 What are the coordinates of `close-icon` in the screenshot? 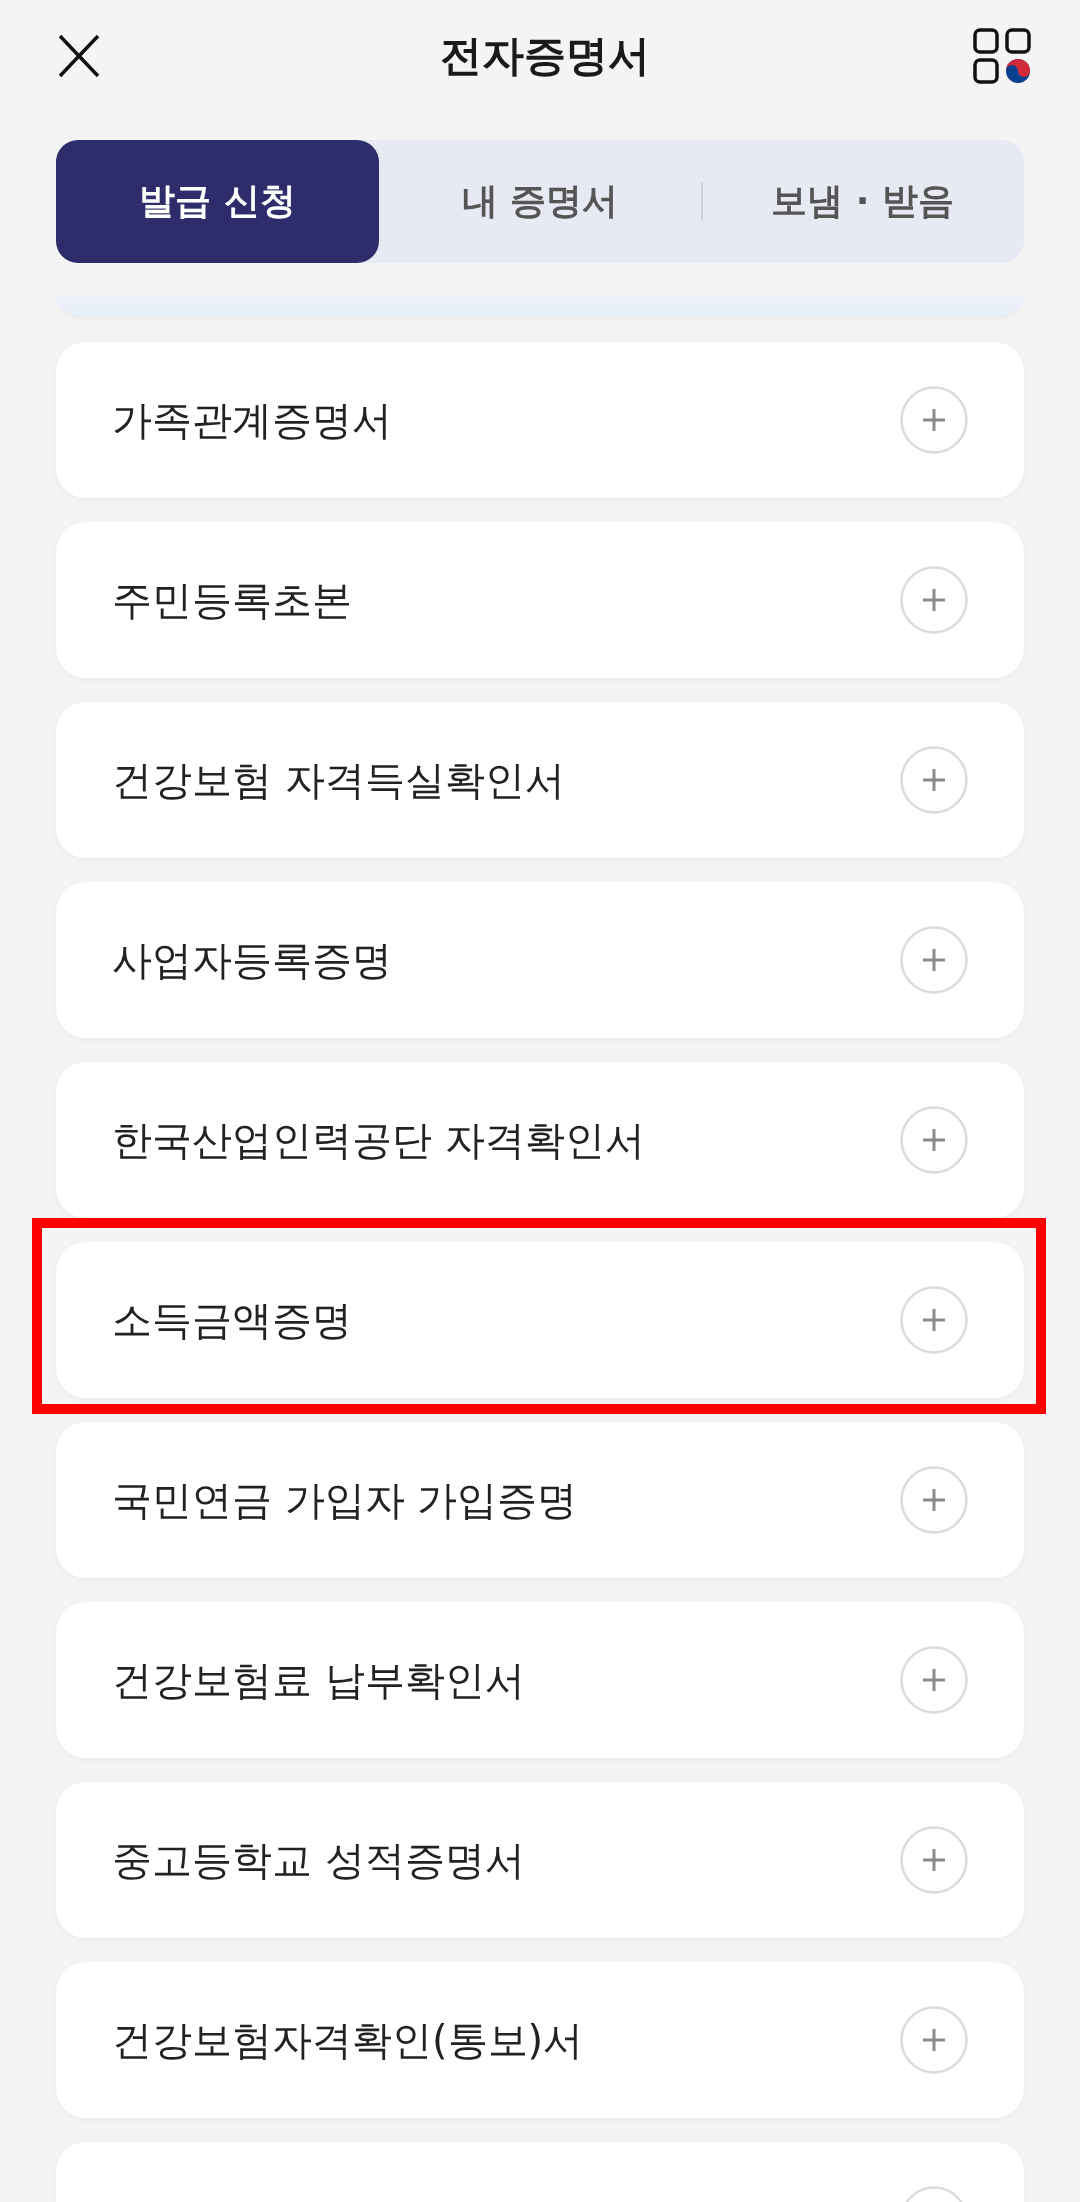 It's located at (79, 56).